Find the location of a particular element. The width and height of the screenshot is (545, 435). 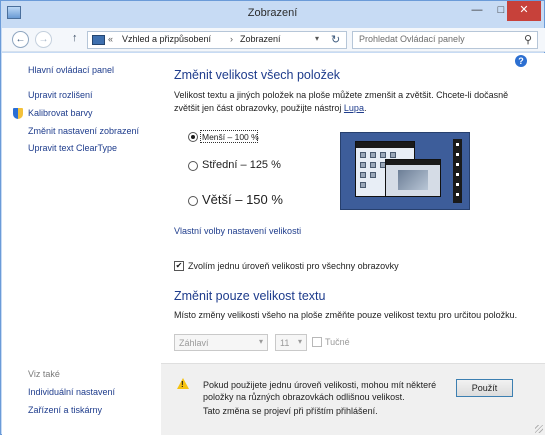

item-select: Záhlaví ▾ is located at coordinates (221, 342).